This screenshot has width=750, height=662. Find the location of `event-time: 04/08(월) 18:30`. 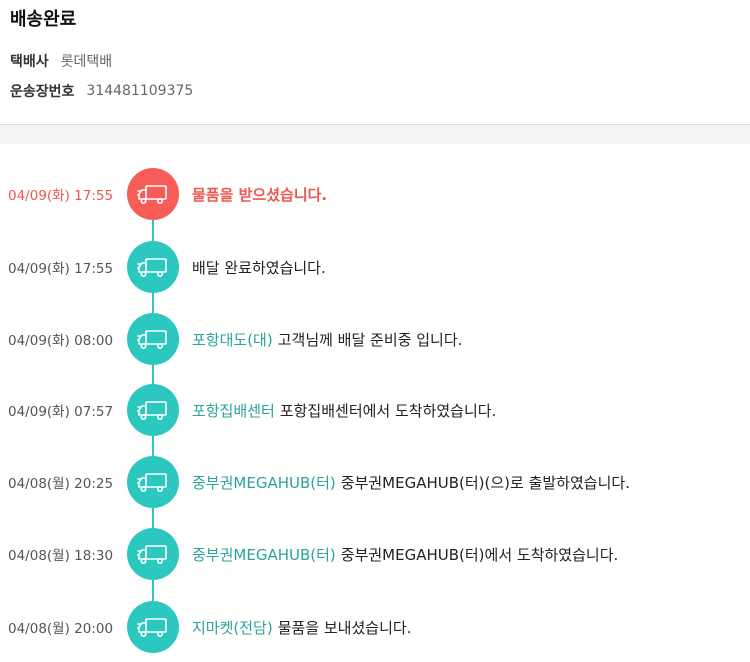

event-time: 04/08(월) 18:30 is located at coordinates (61, 556).